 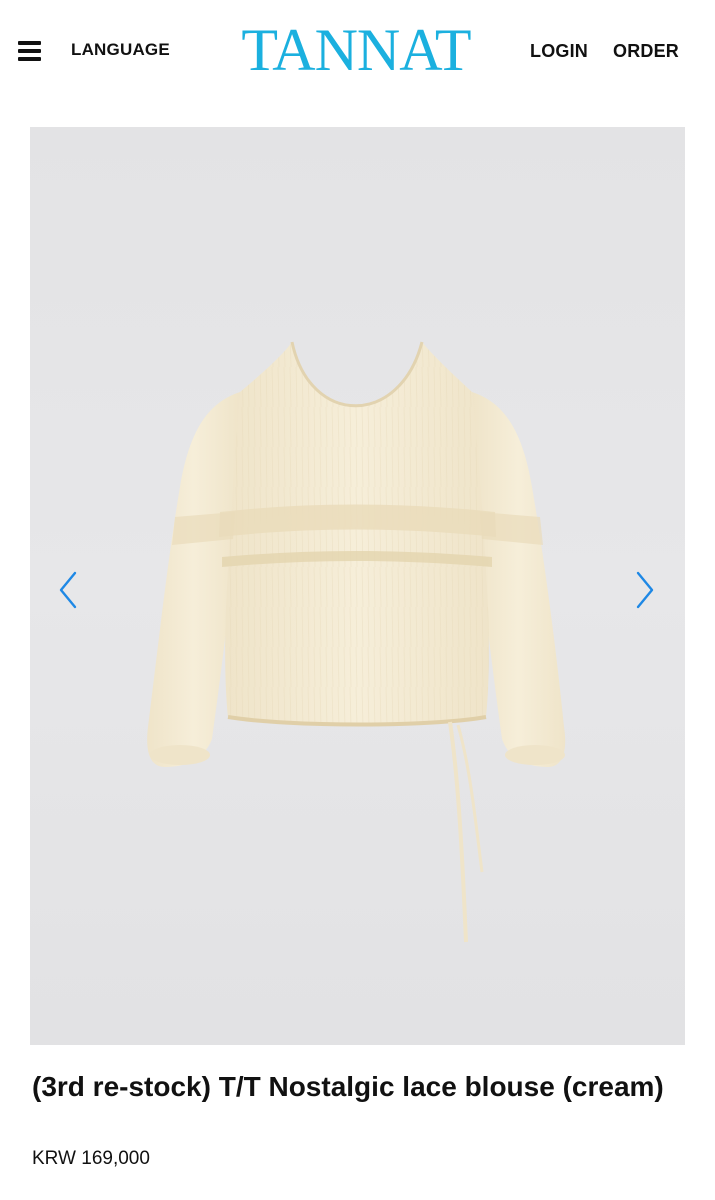 What do you see at coordinates (120, 50) in the screenshot?
I see `language-link: LANGUAGE` at bounding box center [120, 50].